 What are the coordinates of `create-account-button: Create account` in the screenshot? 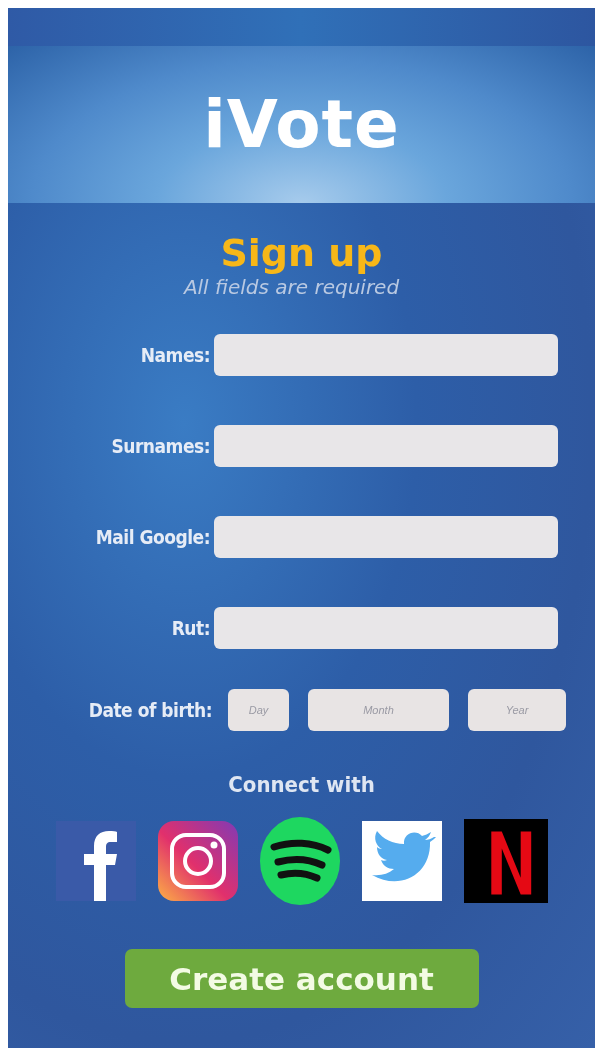 It's located at (301, 978).